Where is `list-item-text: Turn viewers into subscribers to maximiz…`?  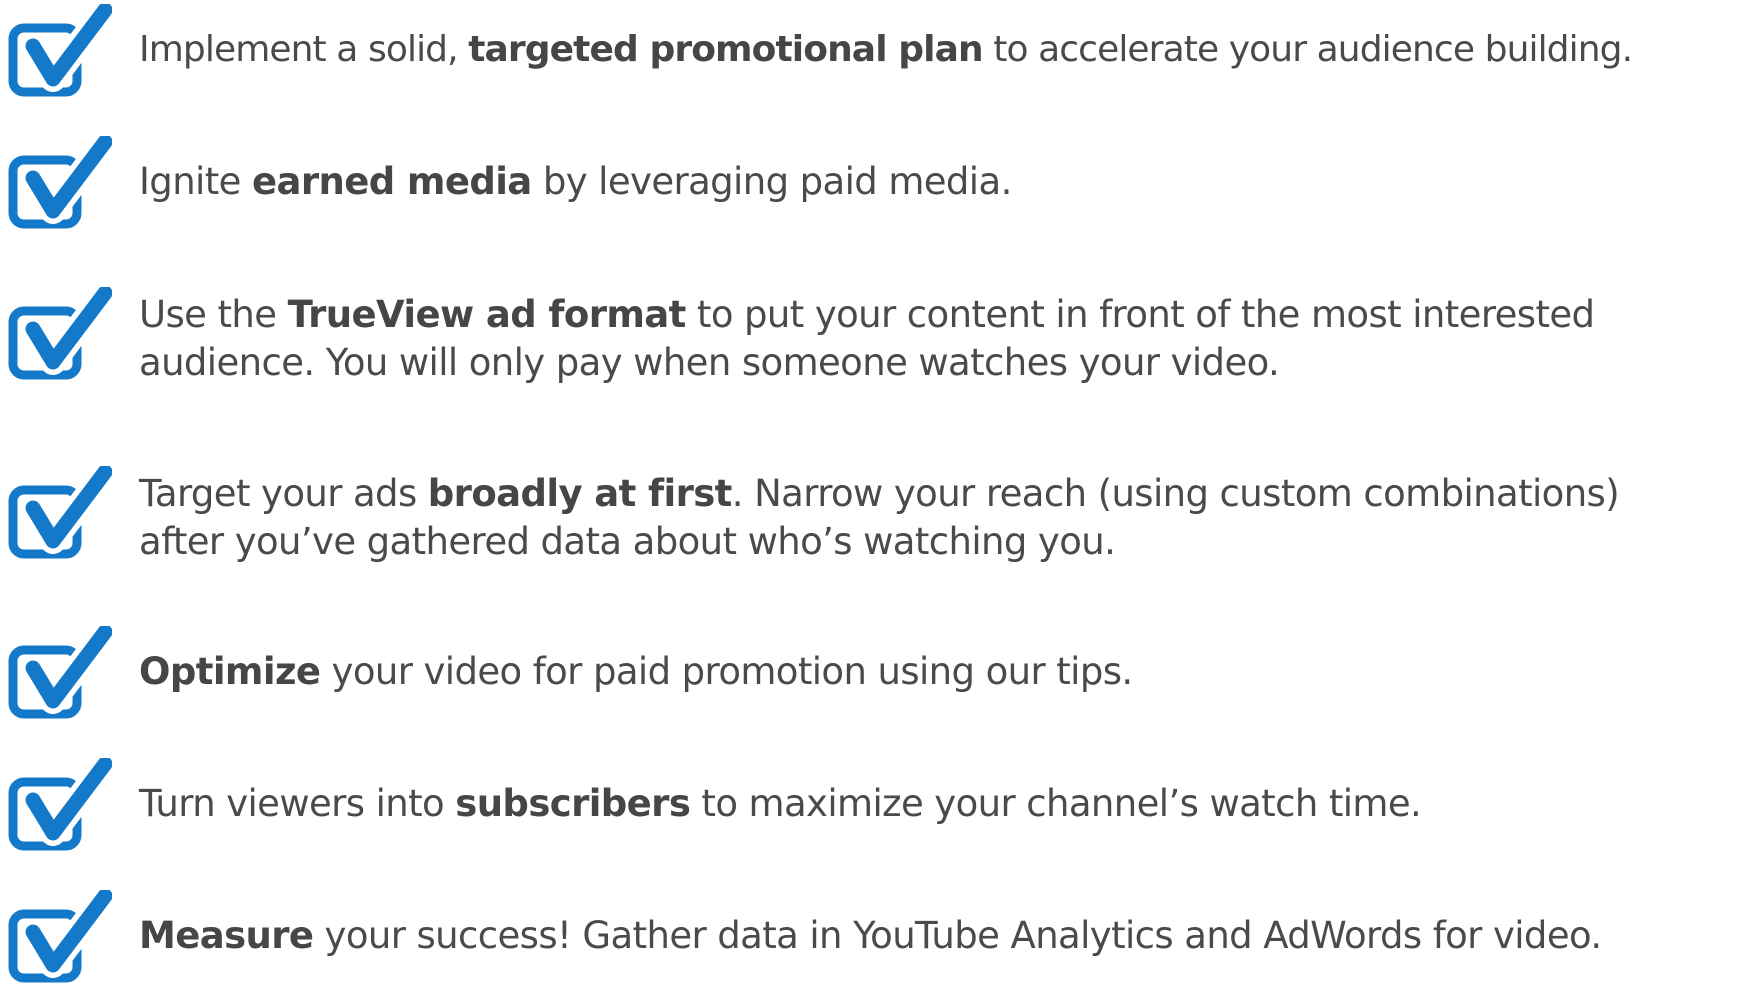
list-item-text: Turn viewers into subscribers to maximiz… is located at coordinates (780, 803).